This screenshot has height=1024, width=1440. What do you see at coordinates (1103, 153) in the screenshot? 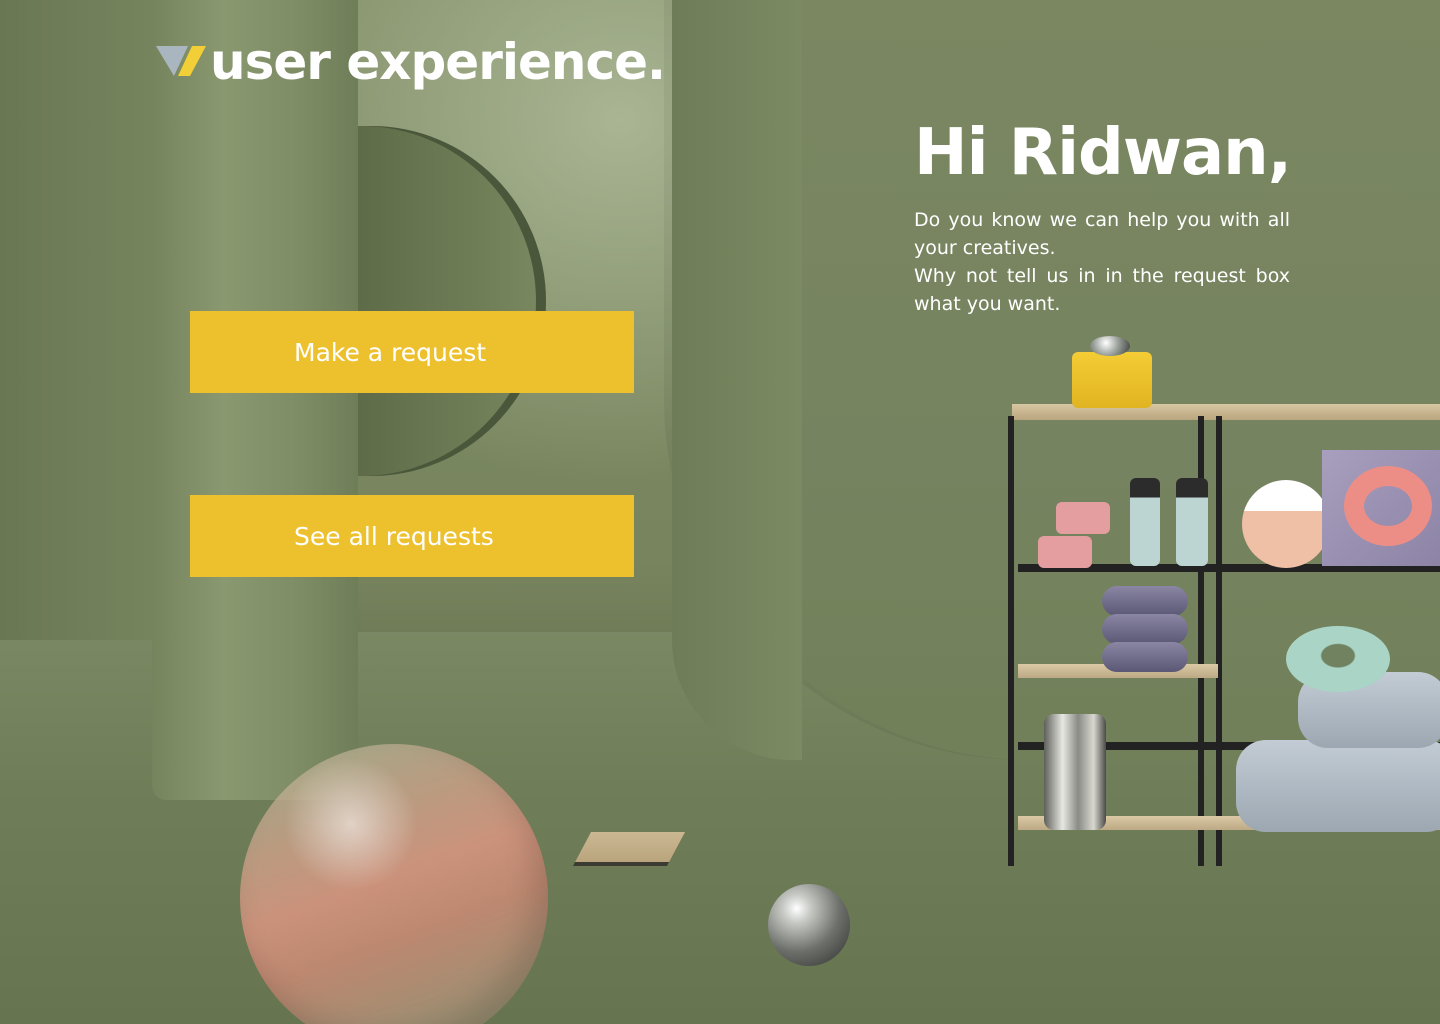
I see `greeting-title: Hi Ridwan,` at bounding box center [1103, 153].